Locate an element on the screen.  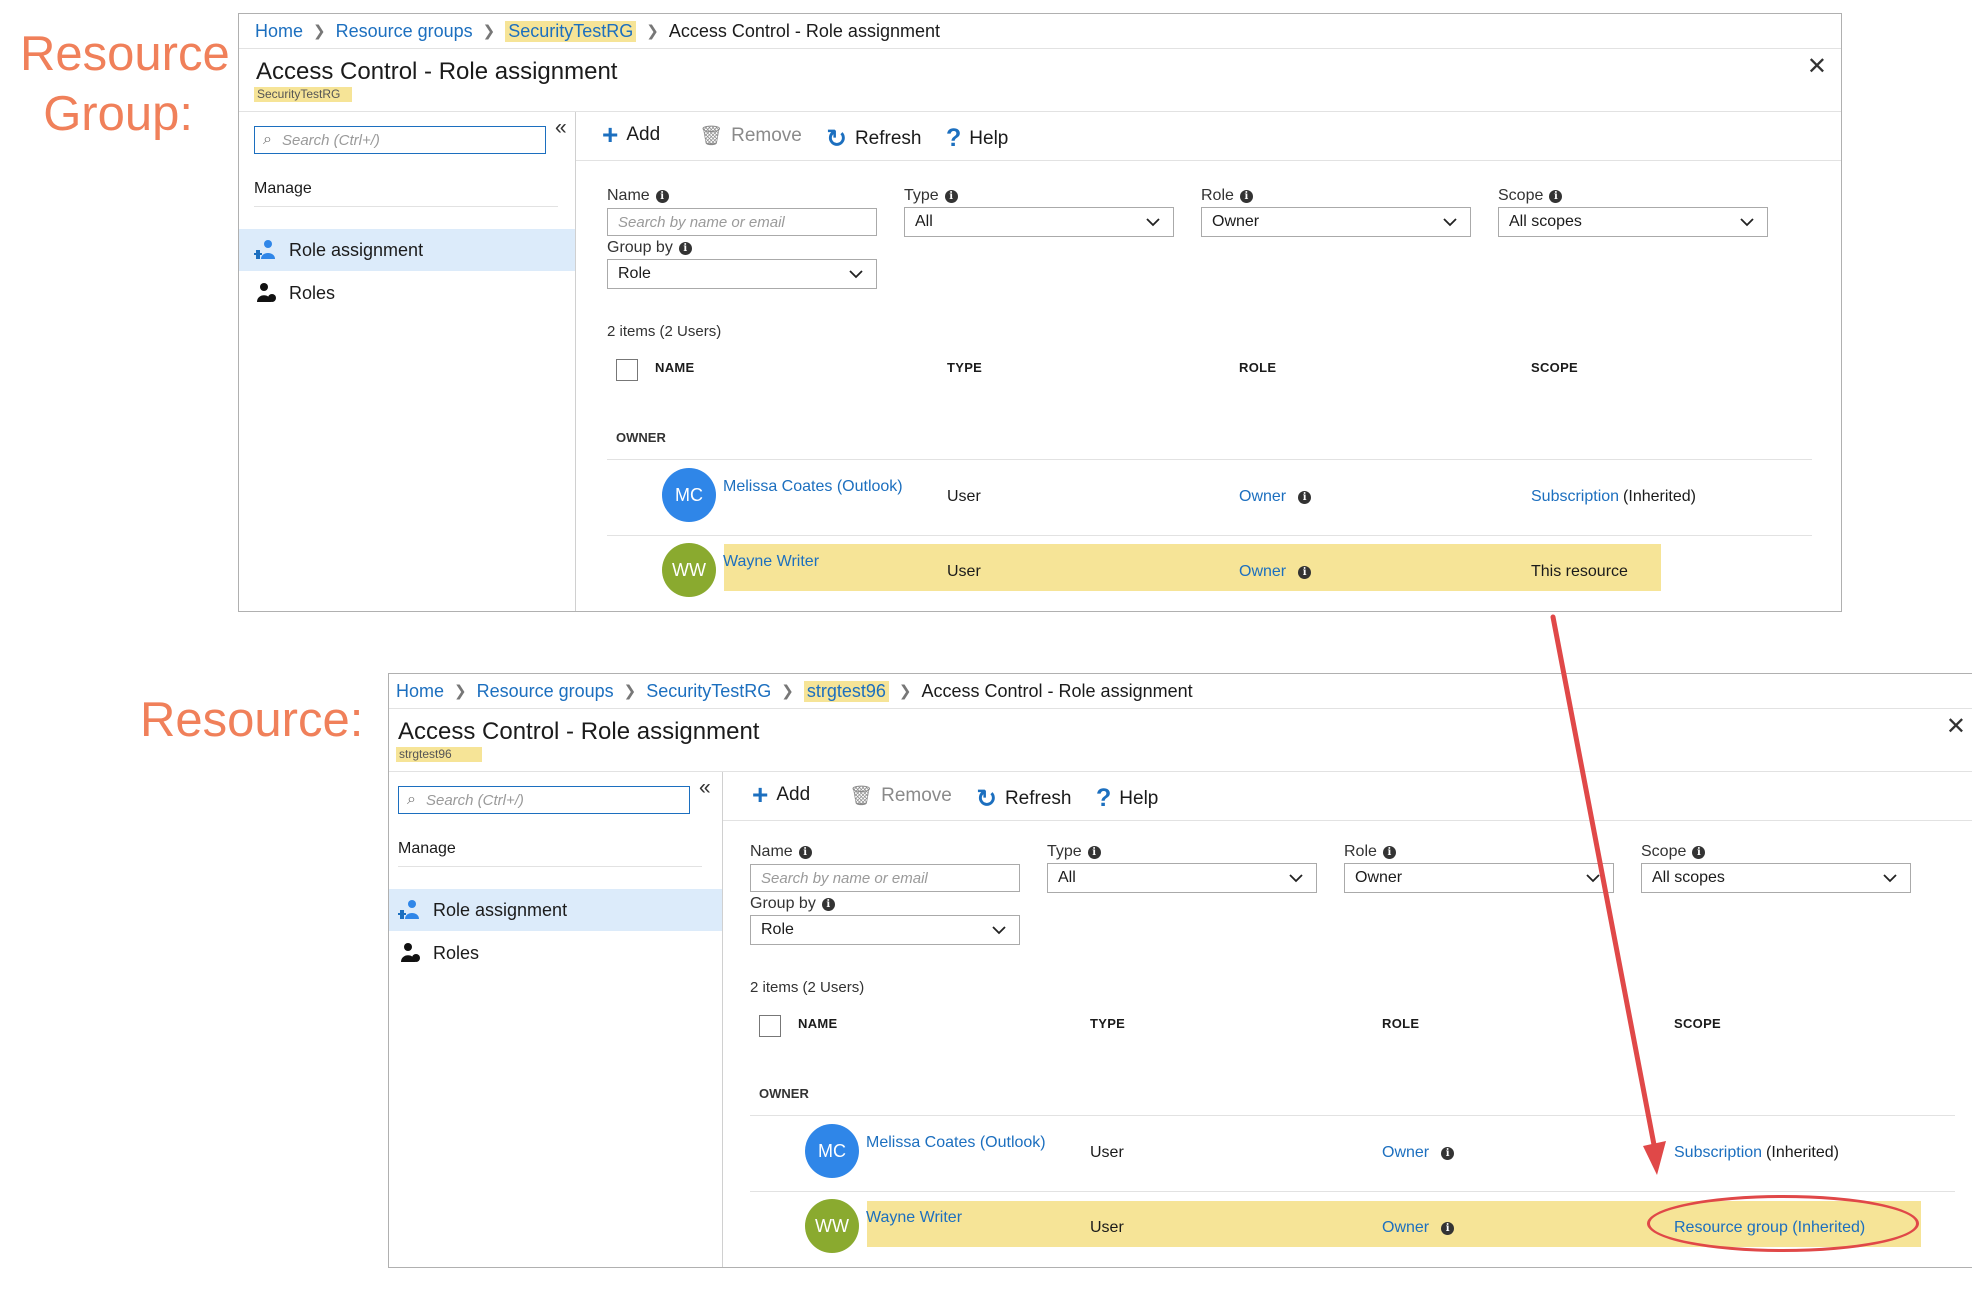
groupby-filter-label: Group by i is located at coordinates (792, 904).